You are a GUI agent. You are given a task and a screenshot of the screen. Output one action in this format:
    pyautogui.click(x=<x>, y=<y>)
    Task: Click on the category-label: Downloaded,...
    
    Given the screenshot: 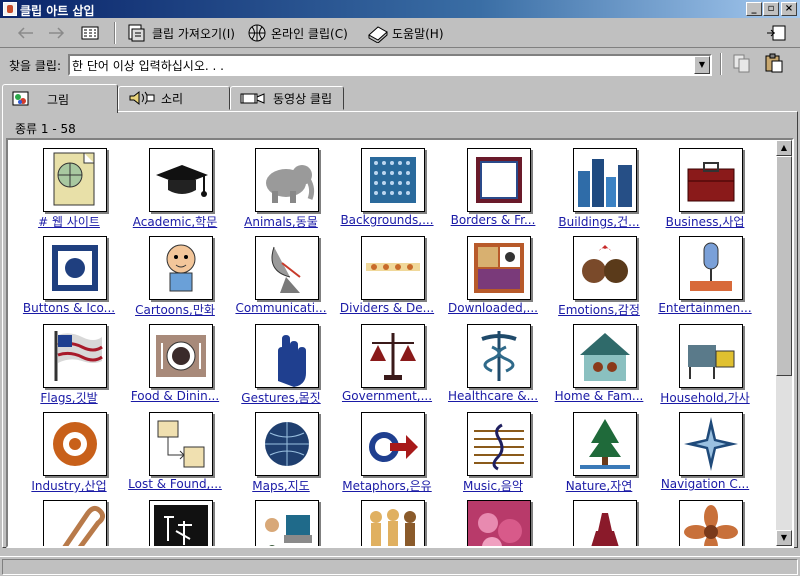 What is the action you would take?
    pyautogui.click(x=493, y=308)
    